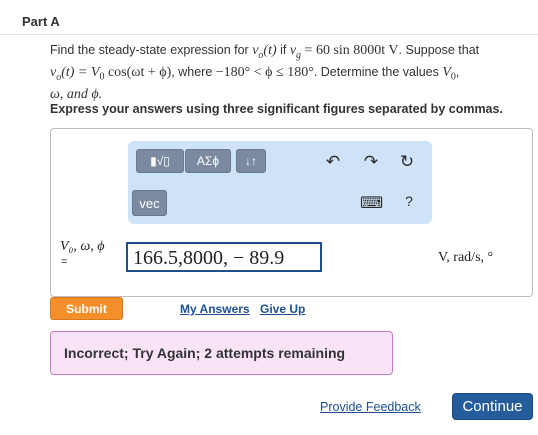 The image size is (538, 435). I want to click on answer-equals: =, so click(64, 262).